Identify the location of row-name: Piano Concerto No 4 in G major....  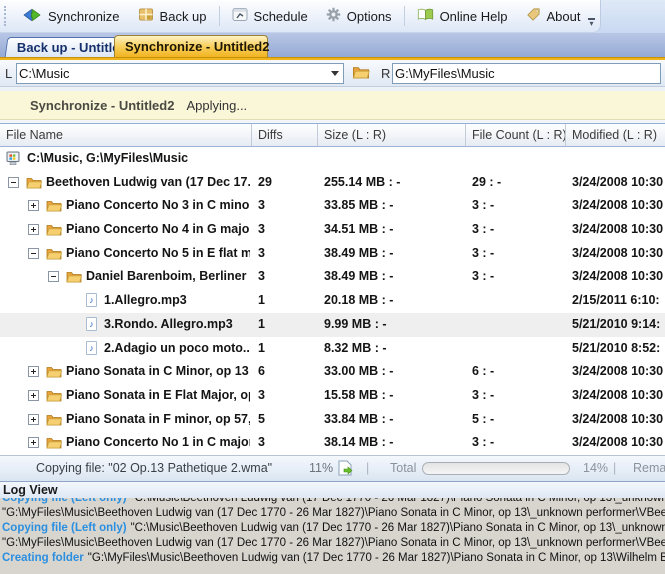
(158, 229).